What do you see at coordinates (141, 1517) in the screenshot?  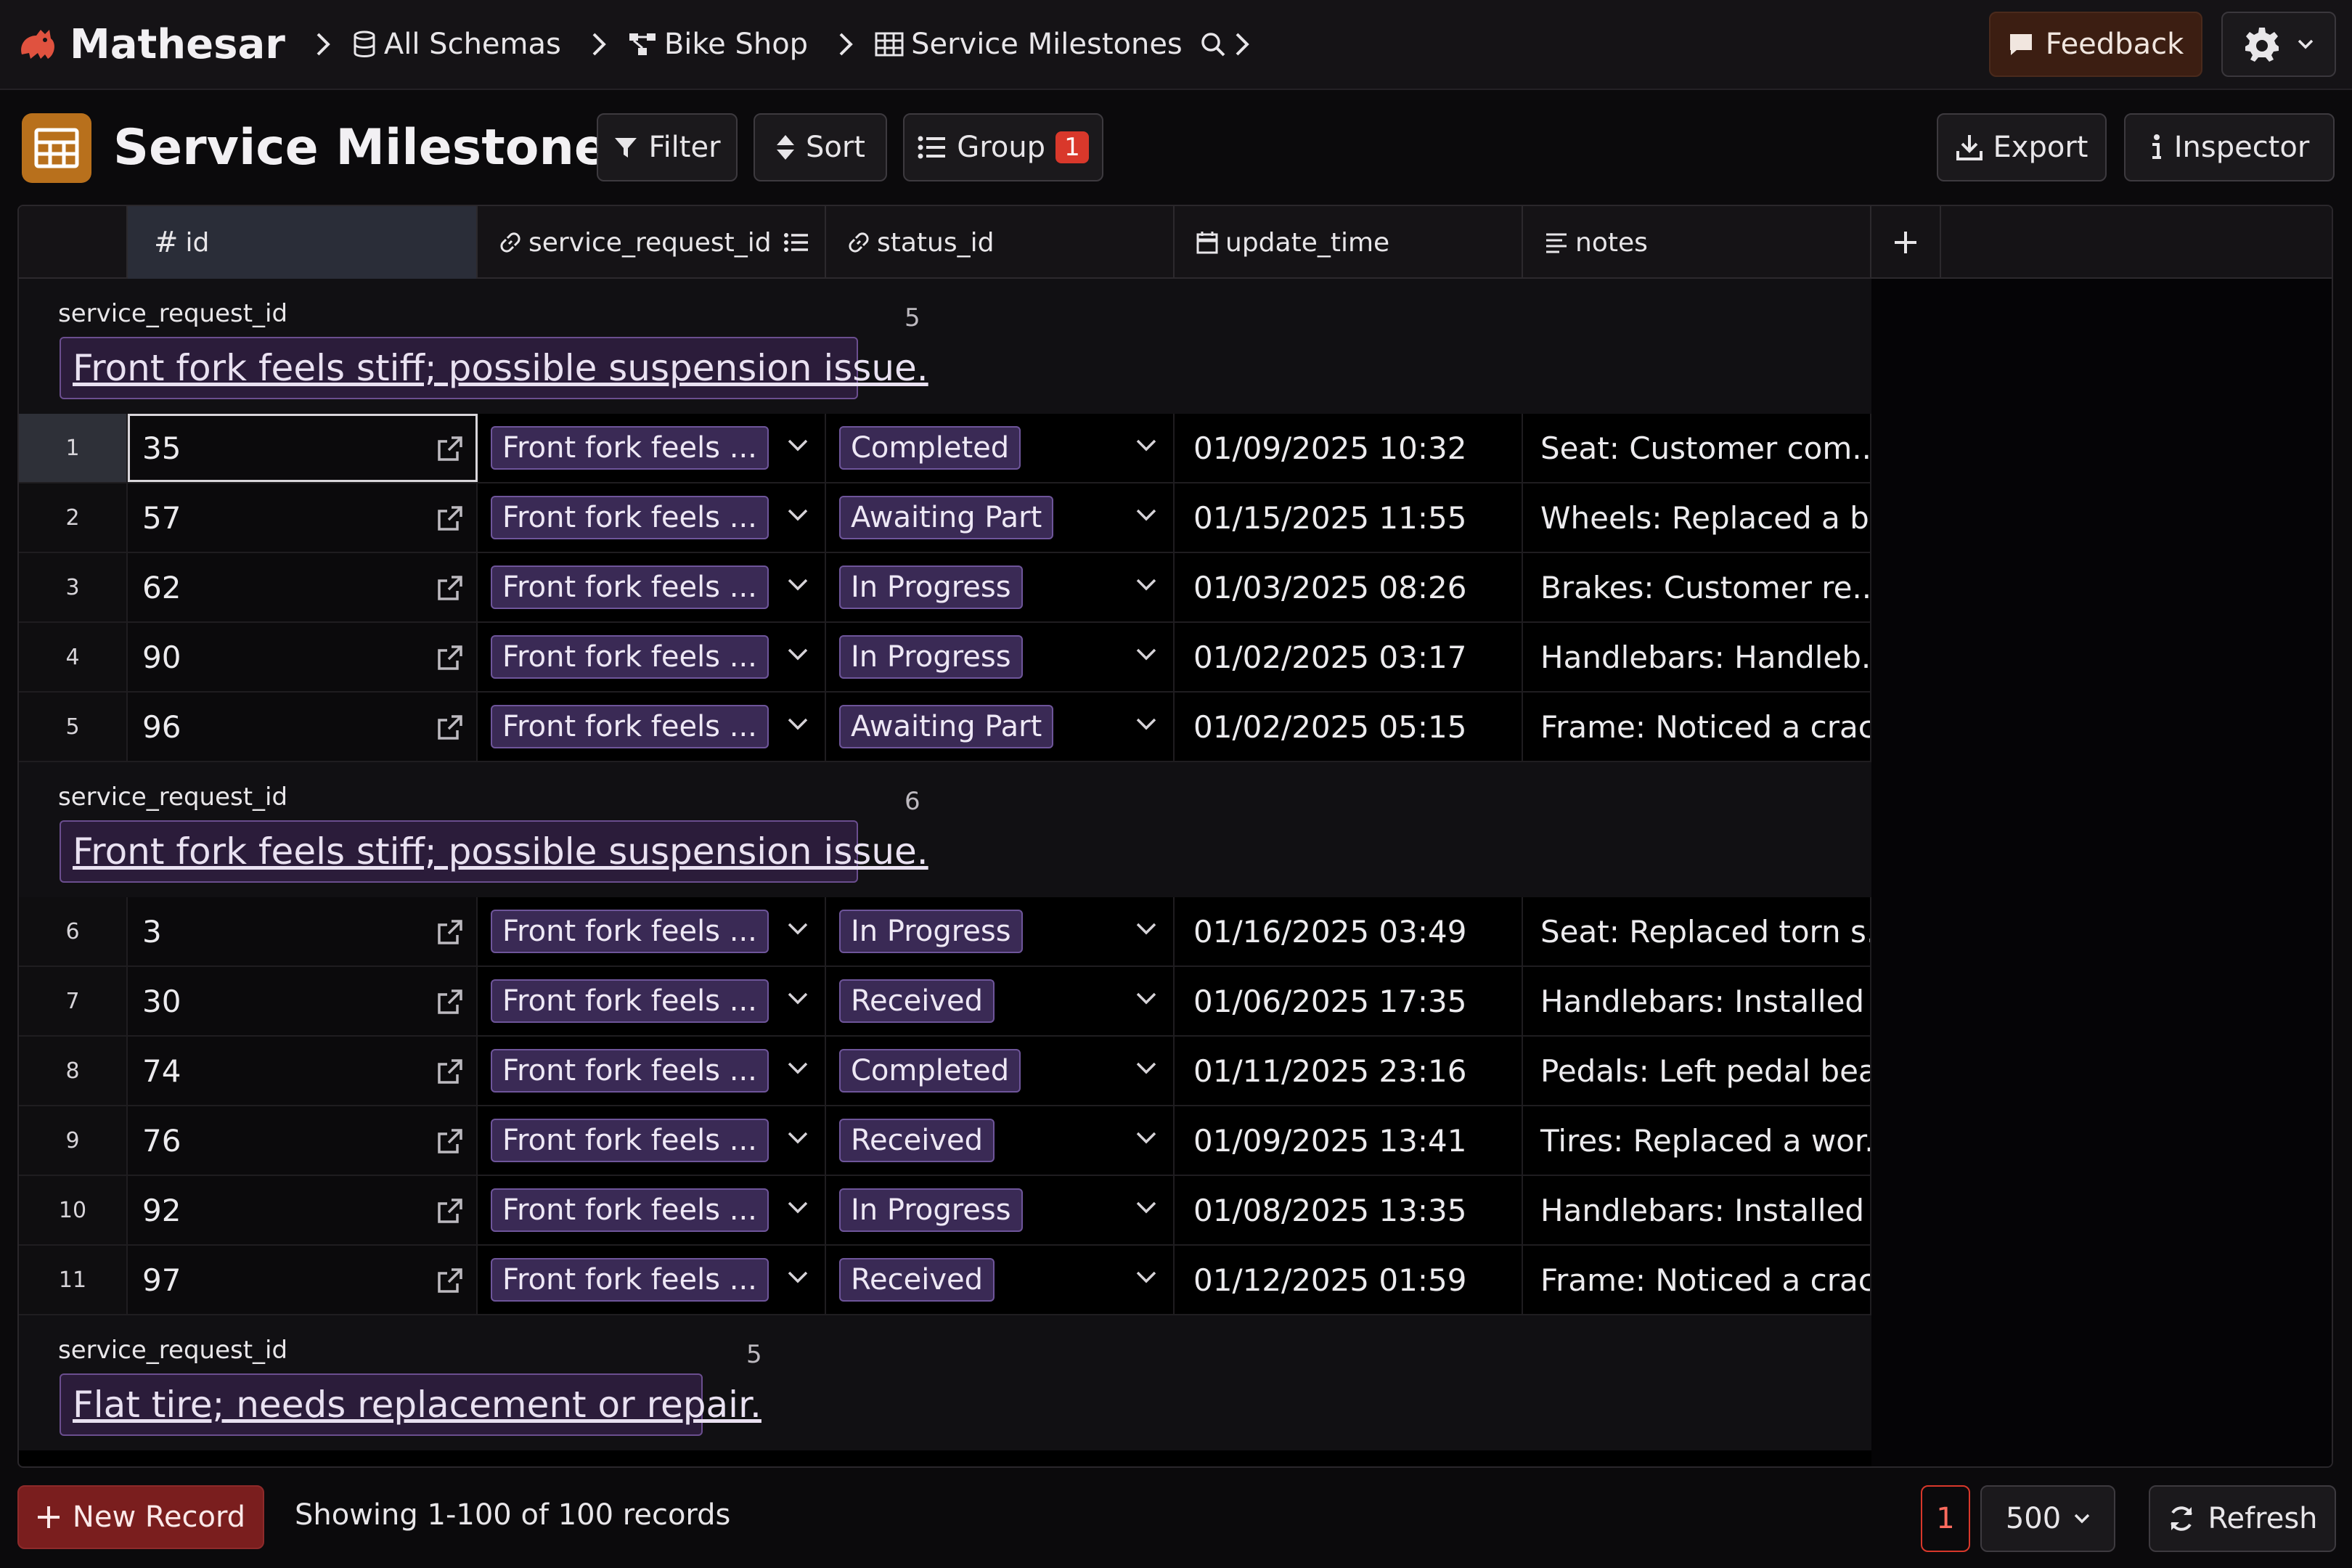 I see `new-record-button: New Record` at bounding box center [141, 1517].